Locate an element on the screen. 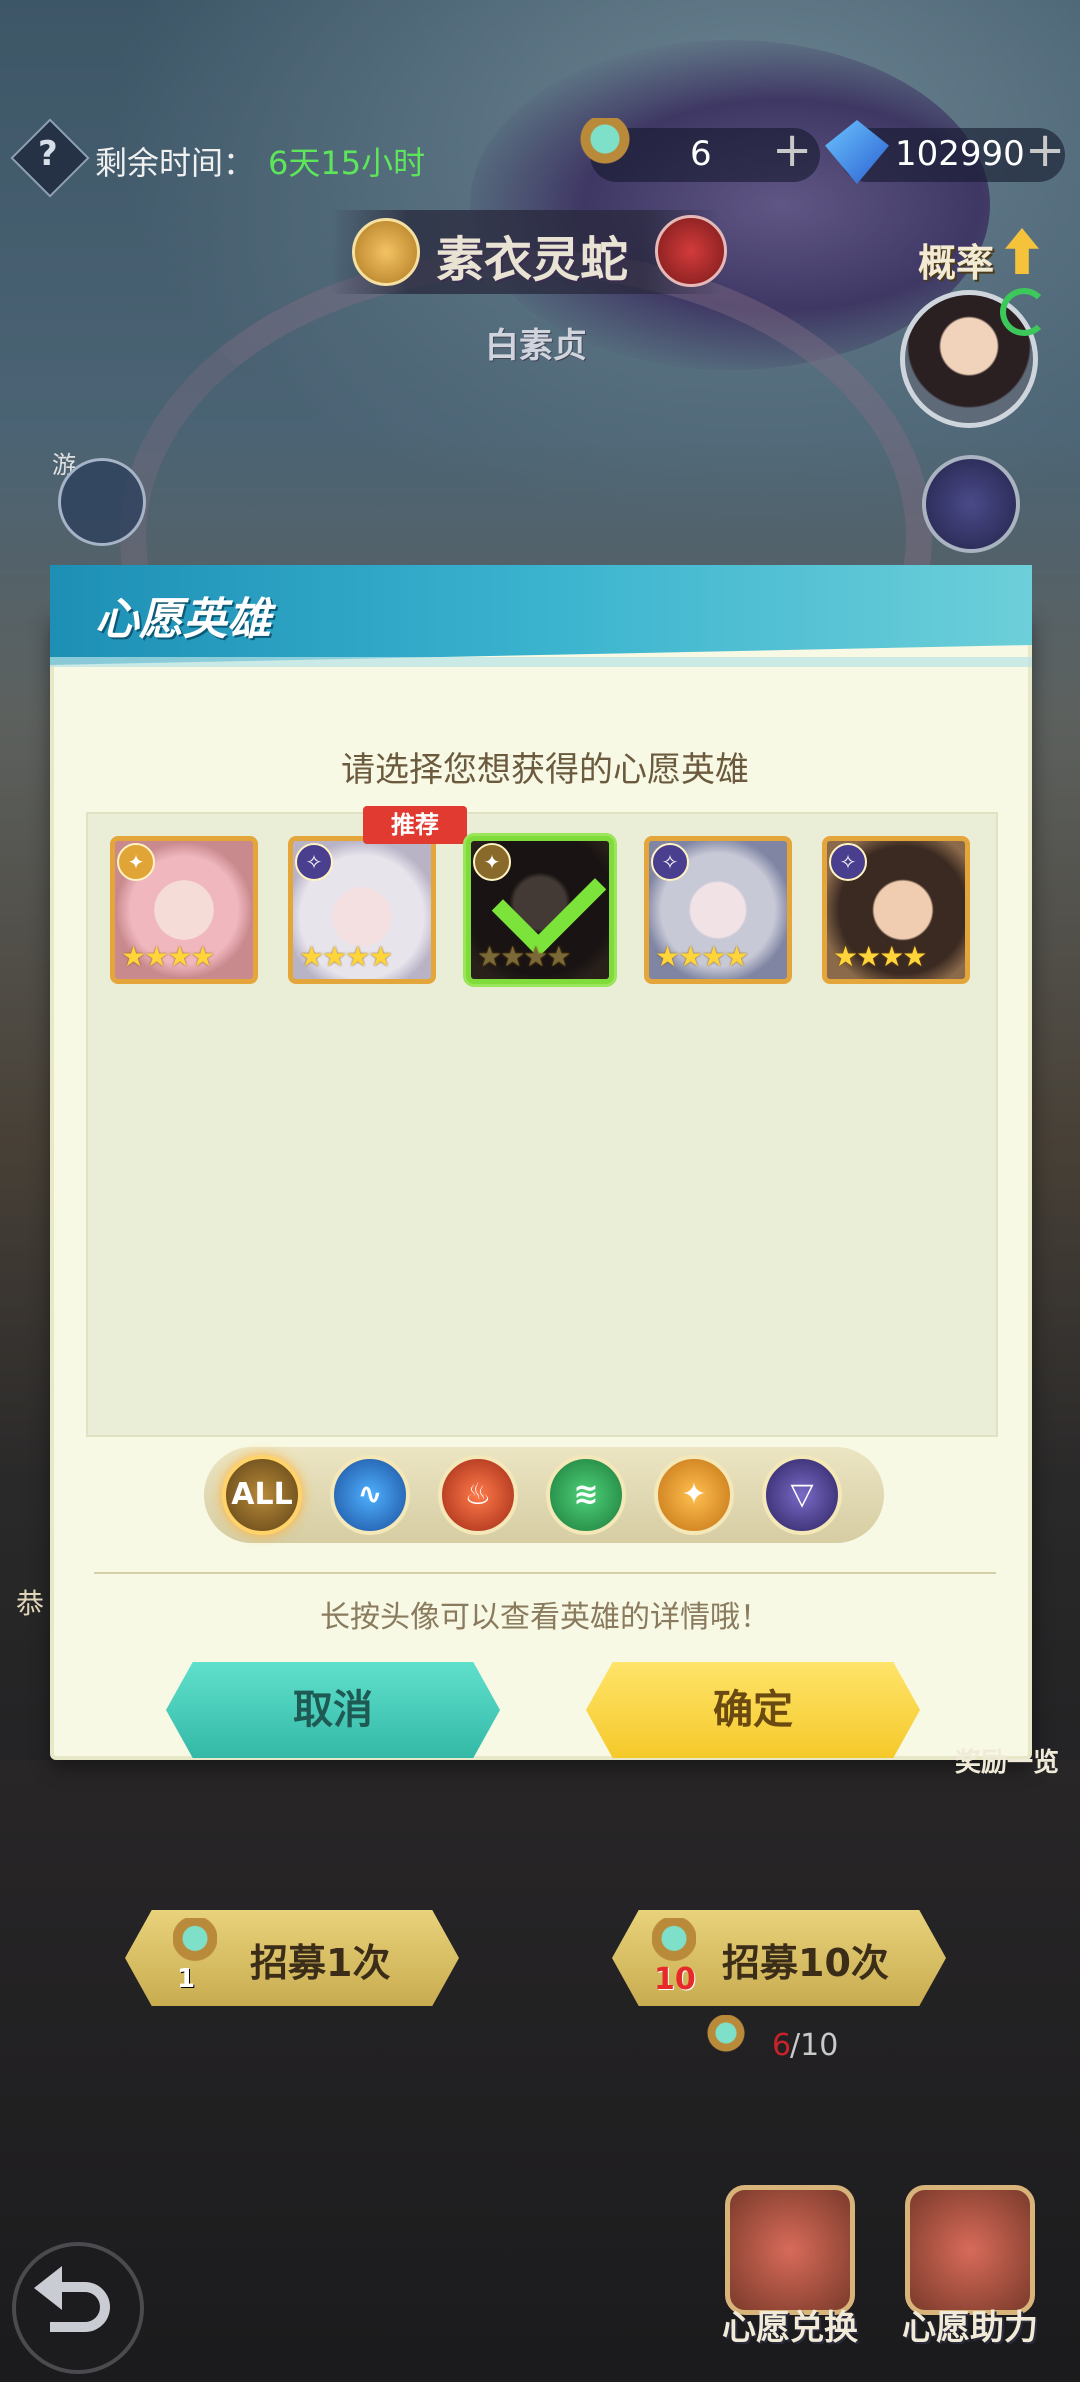 The image size is (1080, 2382). faction-filter-bar: ALL ∿ ♨ ≋ ✦ ▽ is located at coordinates (544, 1495).